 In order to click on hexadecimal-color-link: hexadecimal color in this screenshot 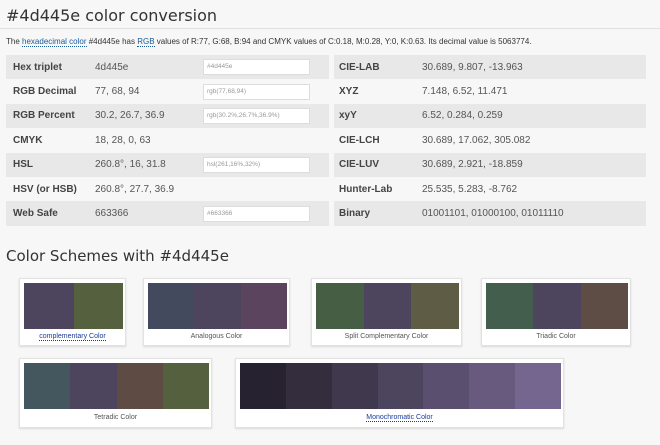, I will do `click(54, 42)`.